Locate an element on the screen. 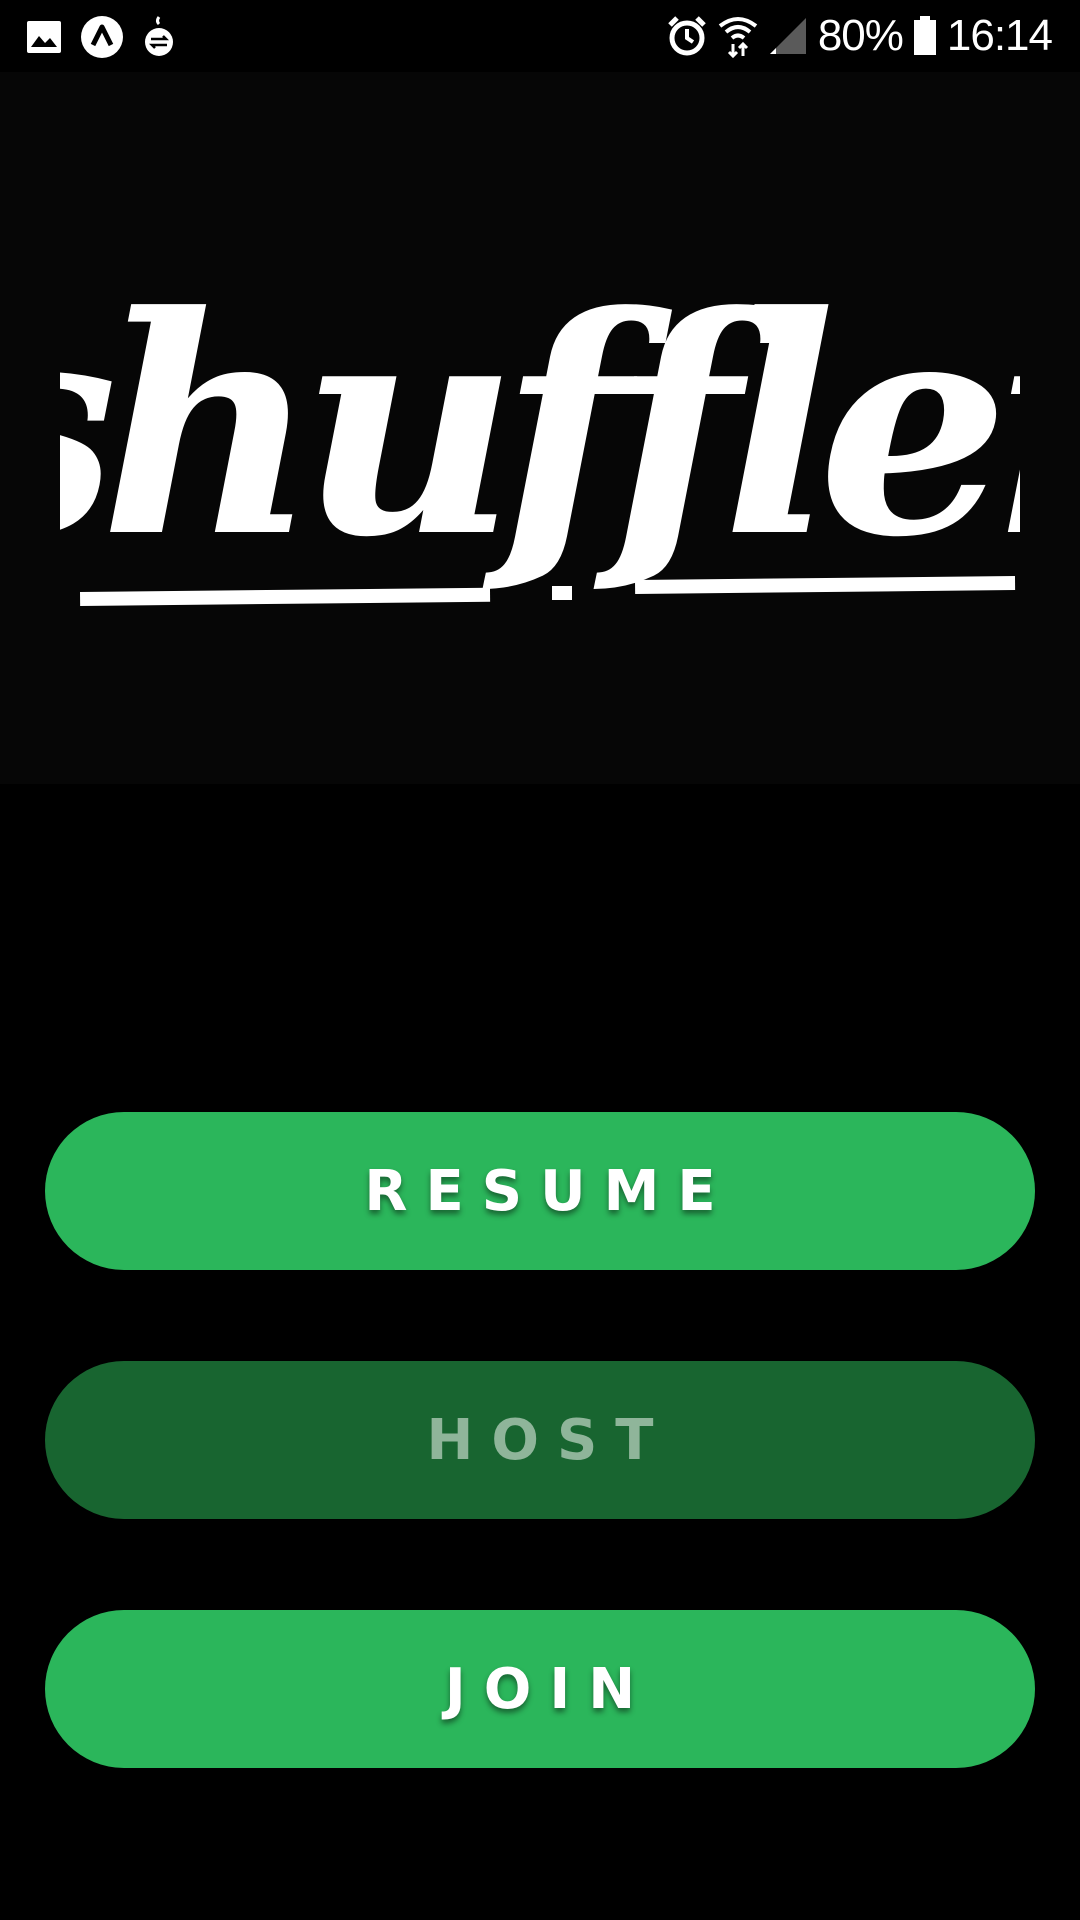 This screenshot has height=1920, width=1080. bomb-sync-icon is located at coordinates (159, 37).